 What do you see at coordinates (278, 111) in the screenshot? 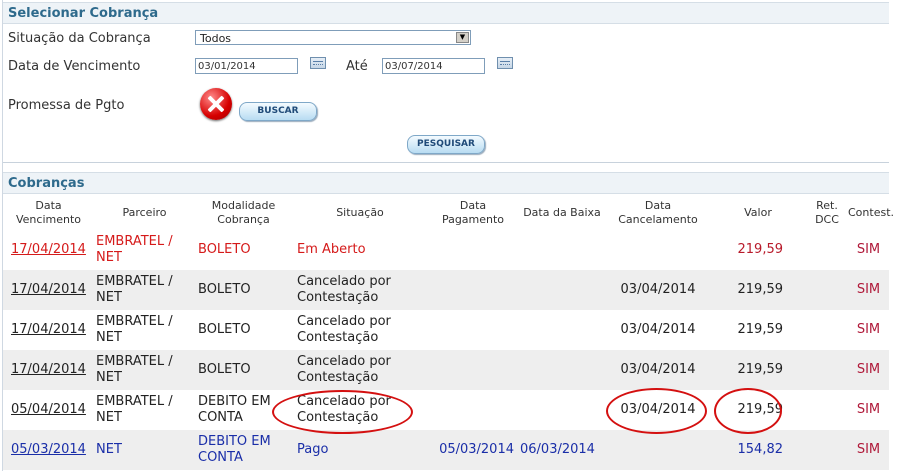
I see `buscar-button: BUSCAR` at bounding box center [278, 111].